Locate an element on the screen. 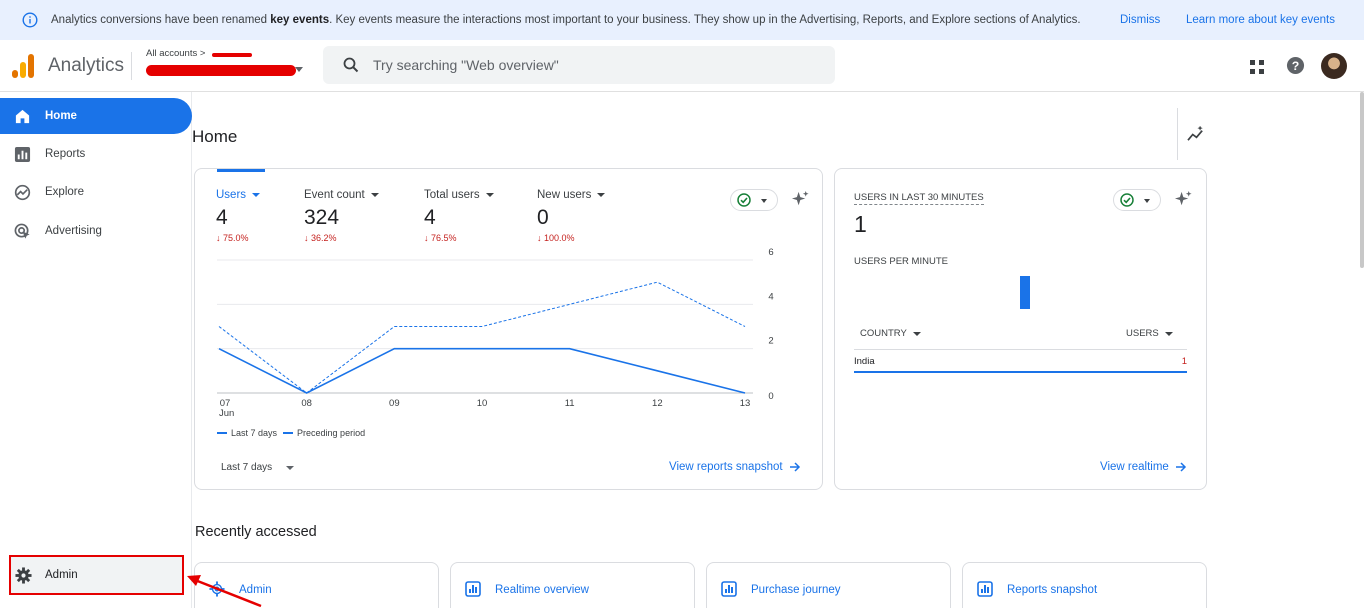  sidebar-nav: Home Reports Explore Advertising Admin is located at coordinates (96, 350).